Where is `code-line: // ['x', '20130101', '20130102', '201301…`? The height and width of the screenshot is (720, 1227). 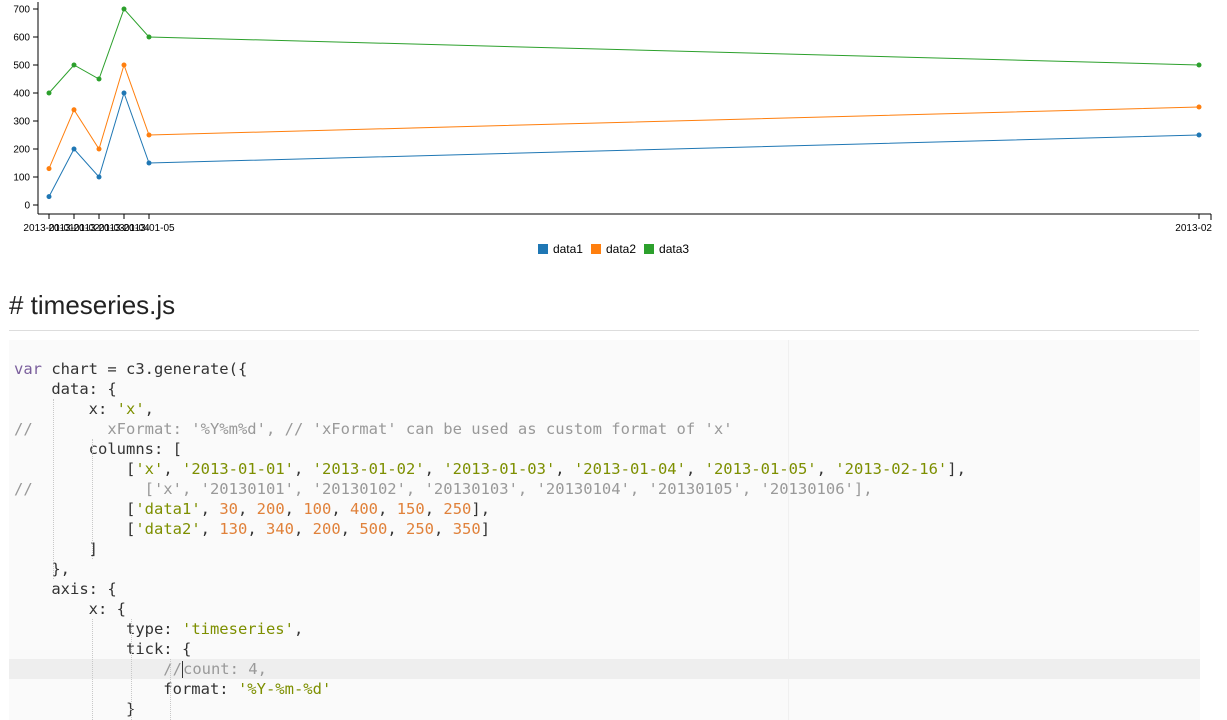
code-line: // ['x', '20130101', '20130102', '201301… is located at coordinates (443, 489).